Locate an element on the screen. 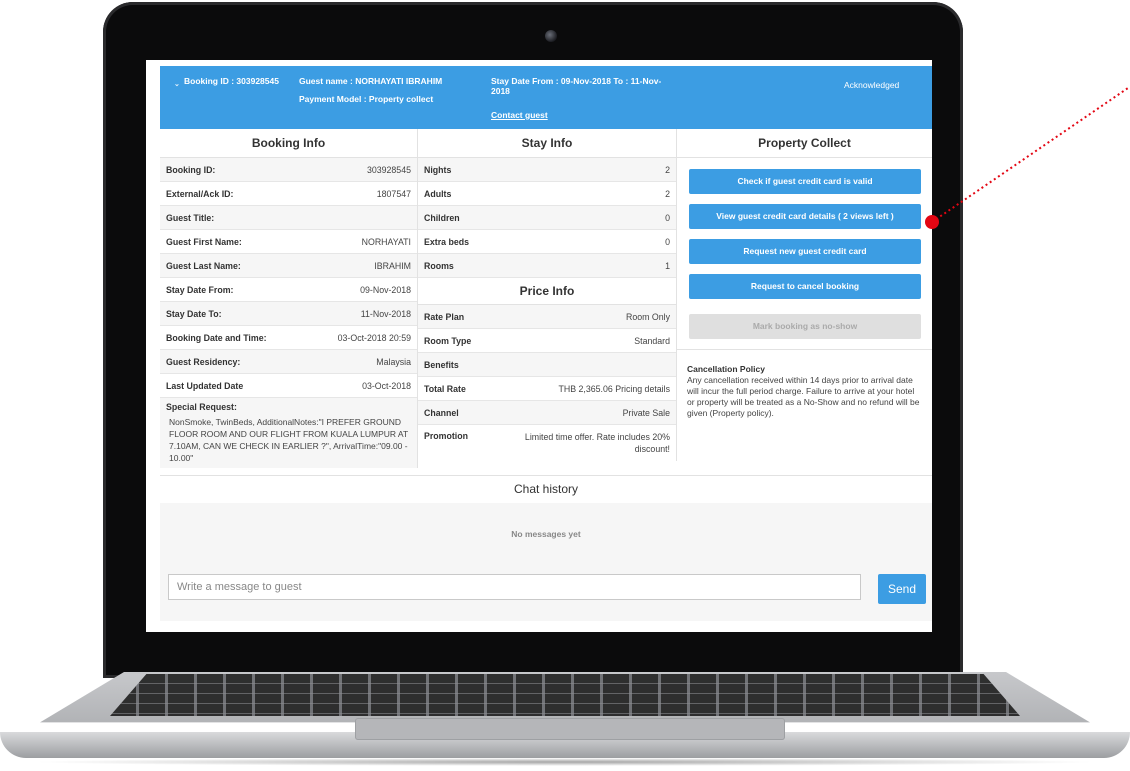 The width and height of the screenshot is (1130, 771). message-input: Write a message to guest is located at coordinates (514, 587).